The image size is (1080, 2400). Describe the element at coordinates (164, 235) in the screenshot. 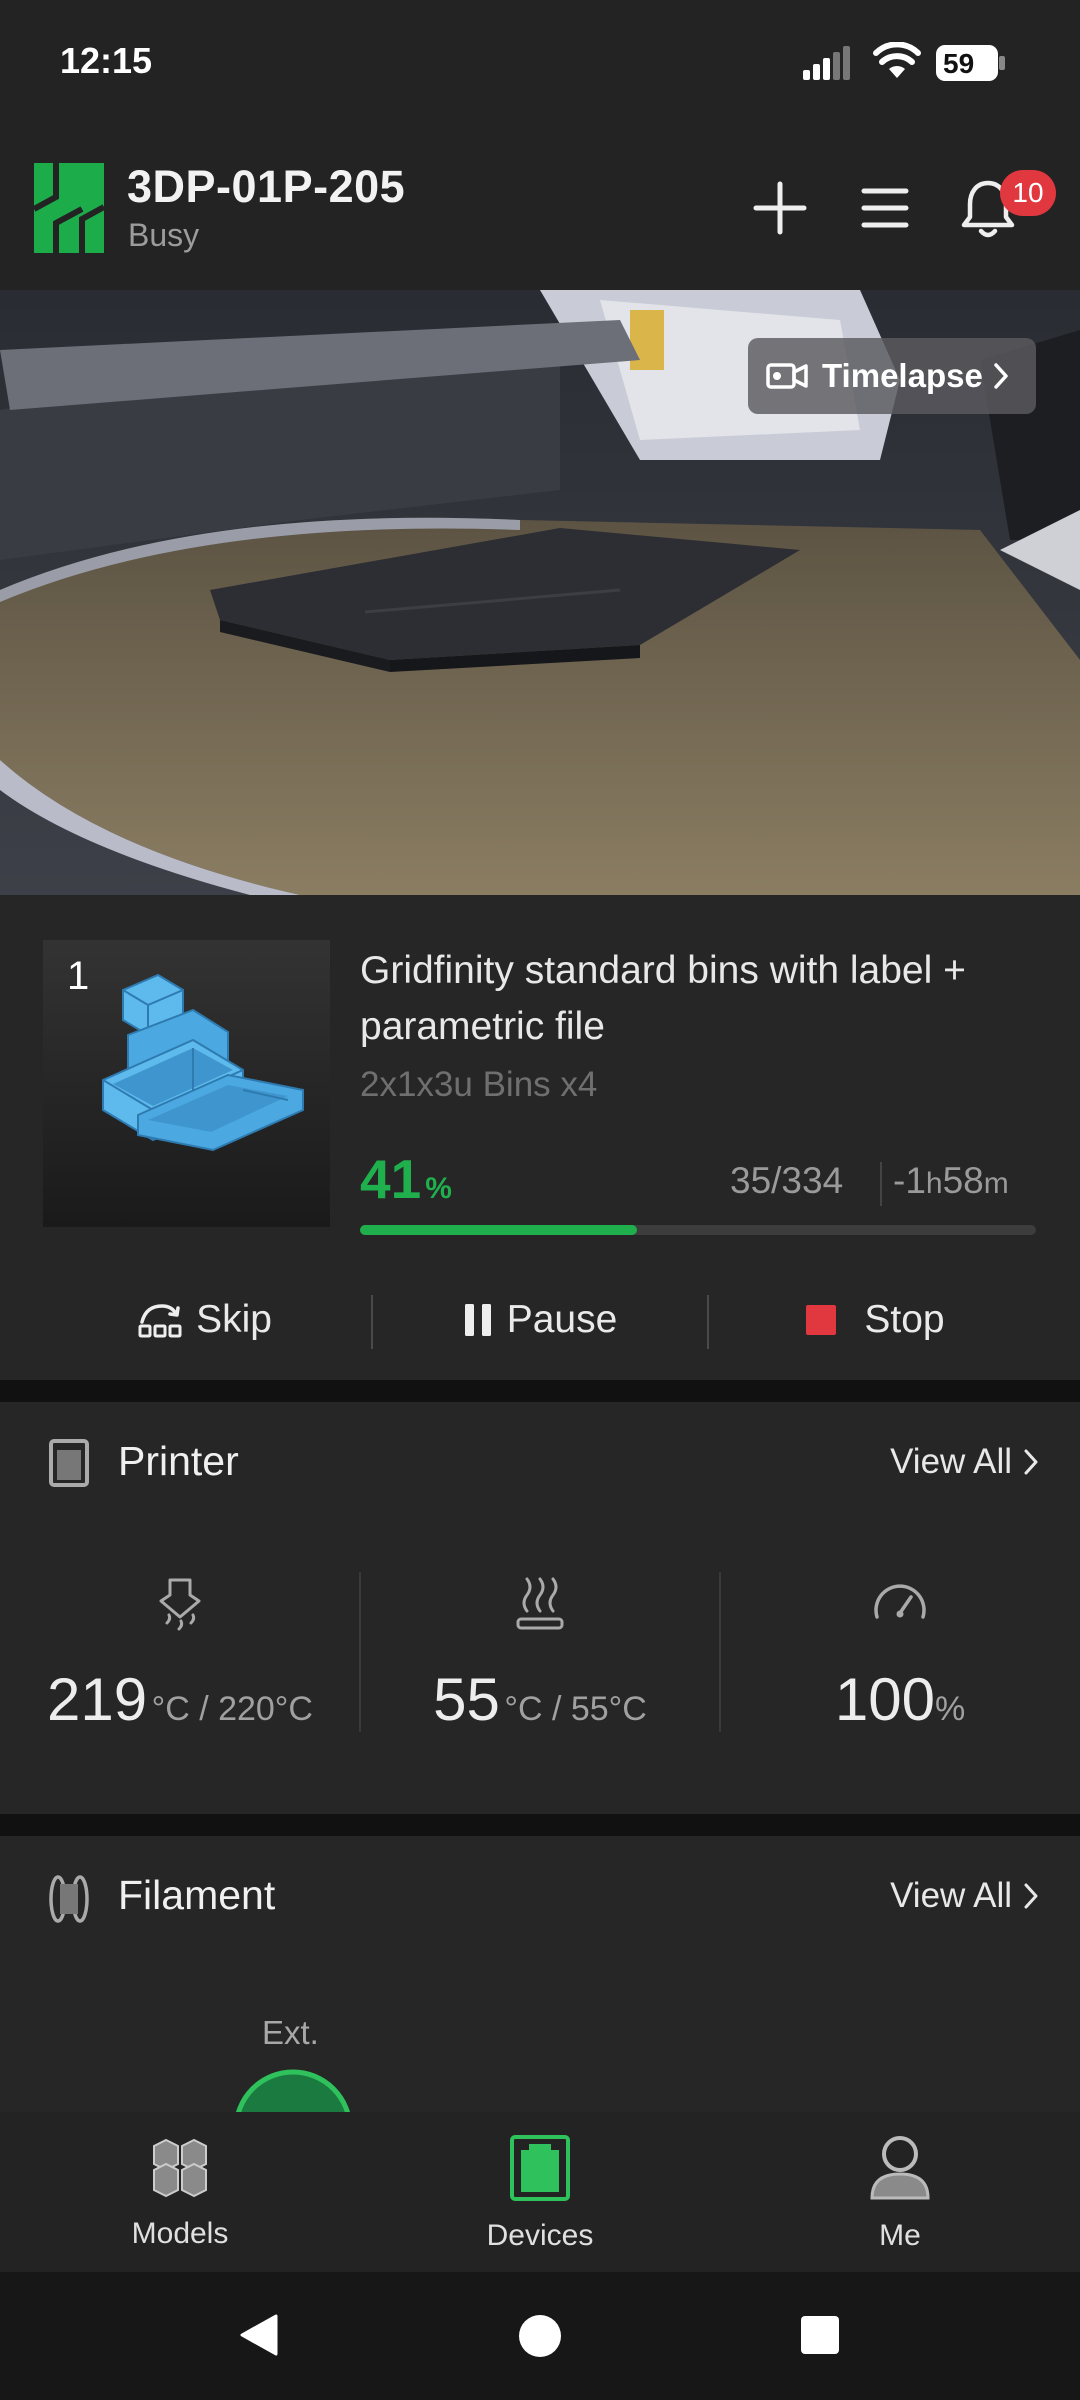

I see `device-status: Busy` at that location.